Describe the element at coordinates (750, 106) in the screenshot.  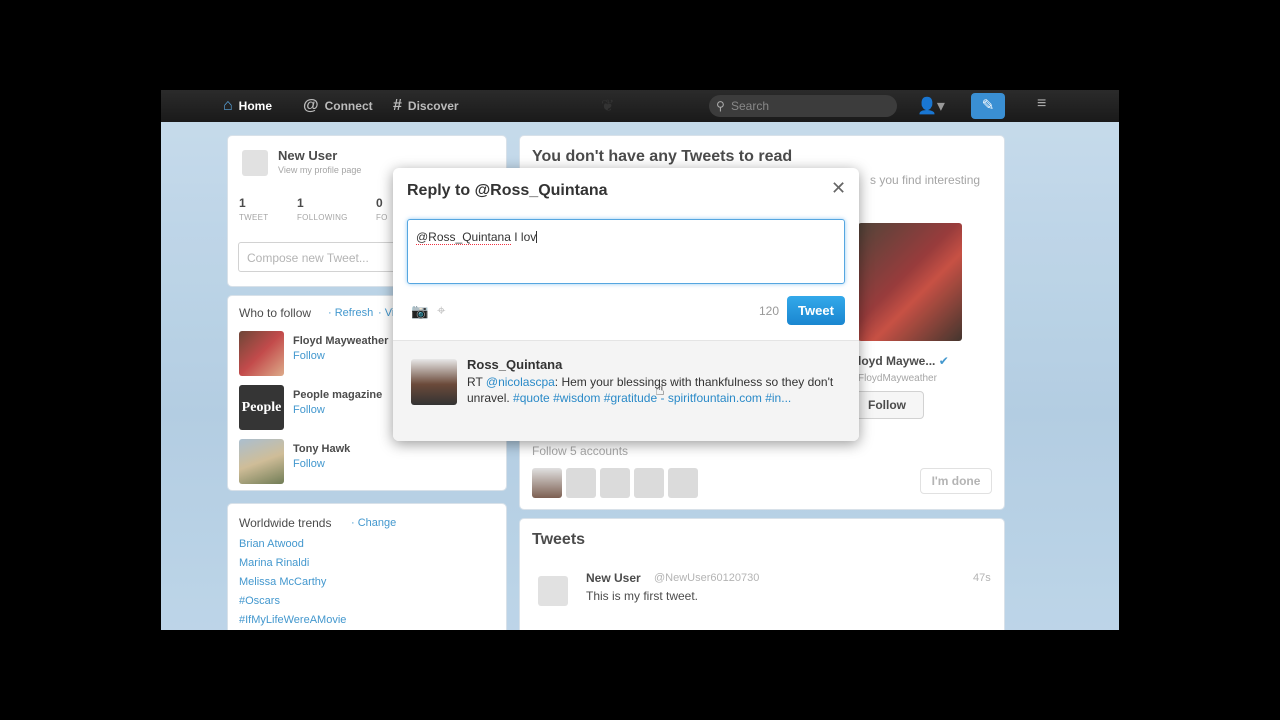
I see `search-placeholder: Search` at that location.